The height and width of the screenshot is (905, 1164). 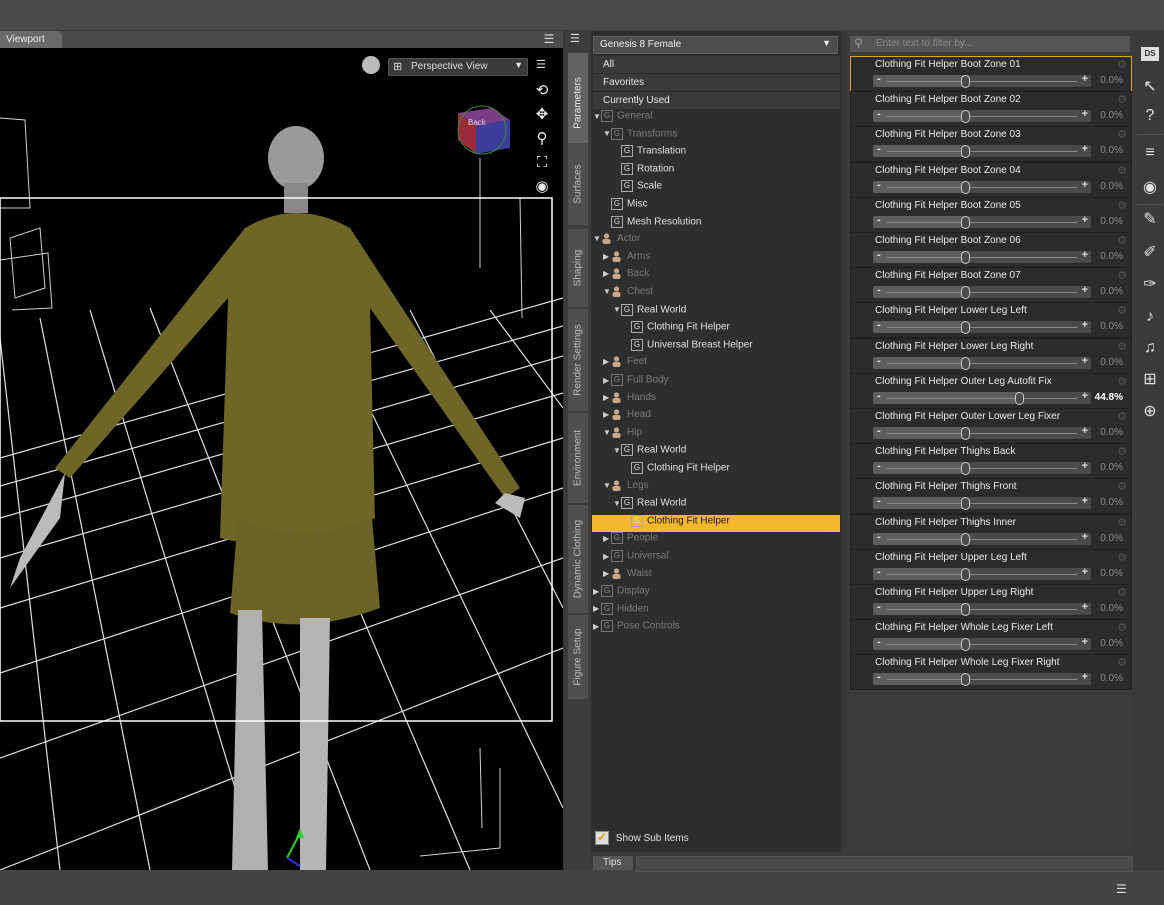 What do you see at coordinates (541, 64) in the screenshot?
I see `viewport-options-icon: ☰` at bounding box center [541, 64].